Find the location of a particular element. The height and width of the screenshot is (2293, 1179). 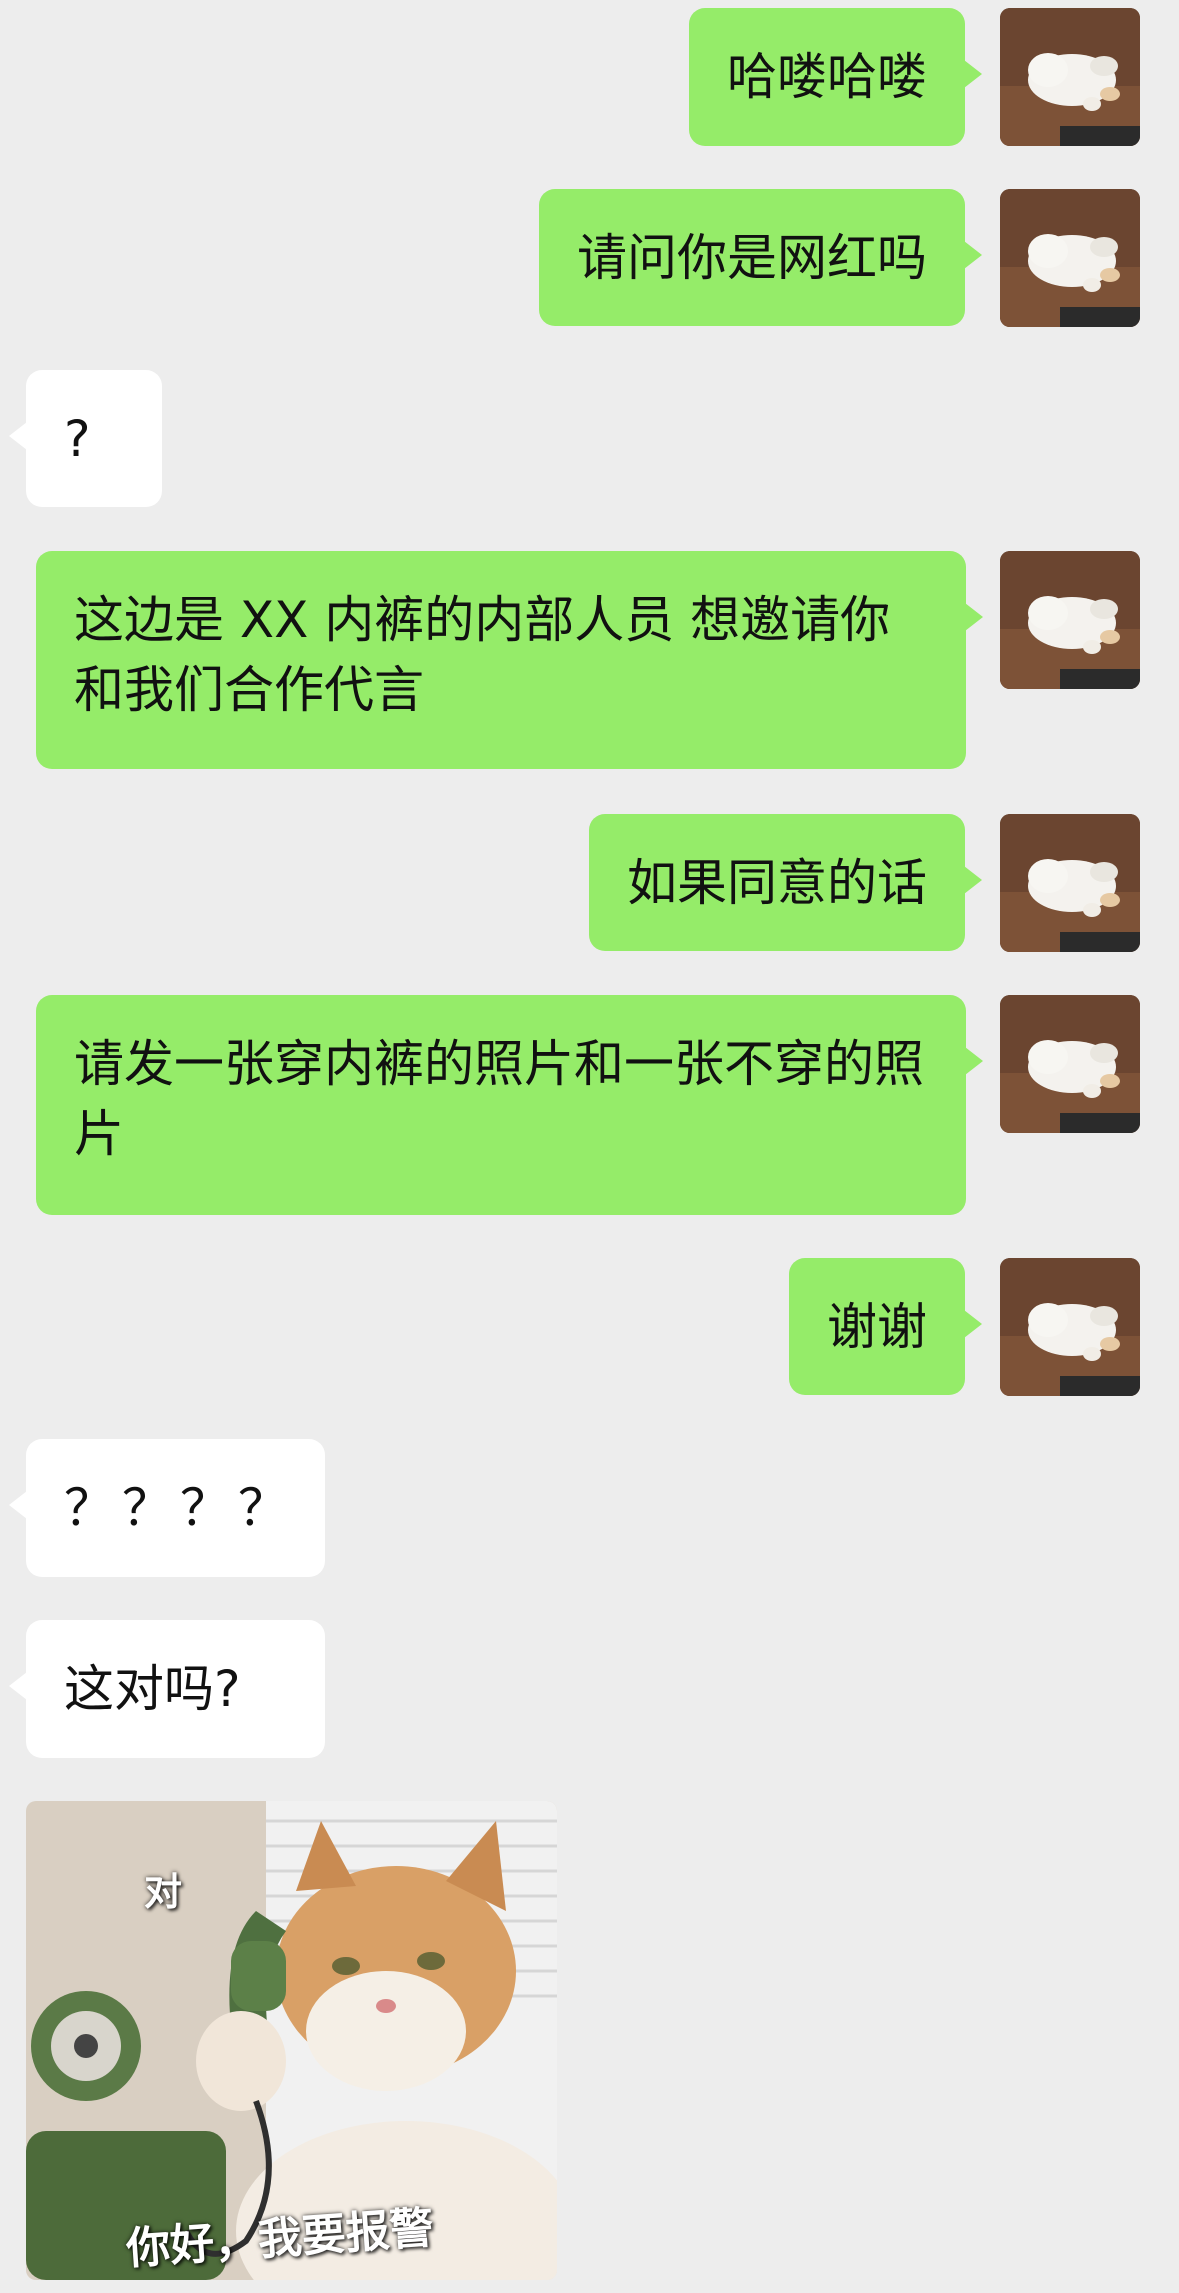

message-bubble-incoming: 这对吗? is located at coordinates (167, 1689).